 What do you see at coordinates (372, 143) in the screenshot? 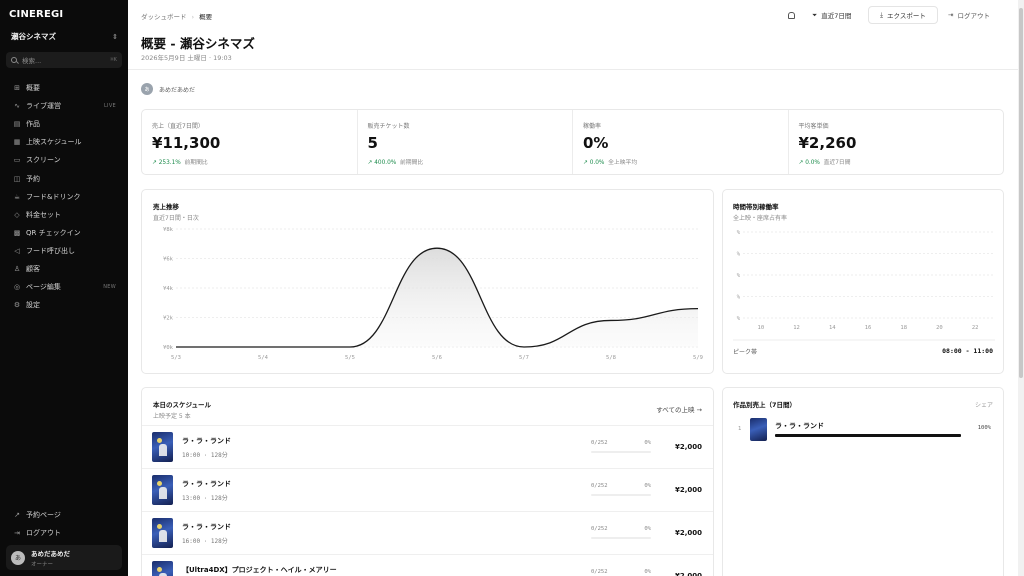
I see `kpi-value: 5` at bounding box center [372, 143].